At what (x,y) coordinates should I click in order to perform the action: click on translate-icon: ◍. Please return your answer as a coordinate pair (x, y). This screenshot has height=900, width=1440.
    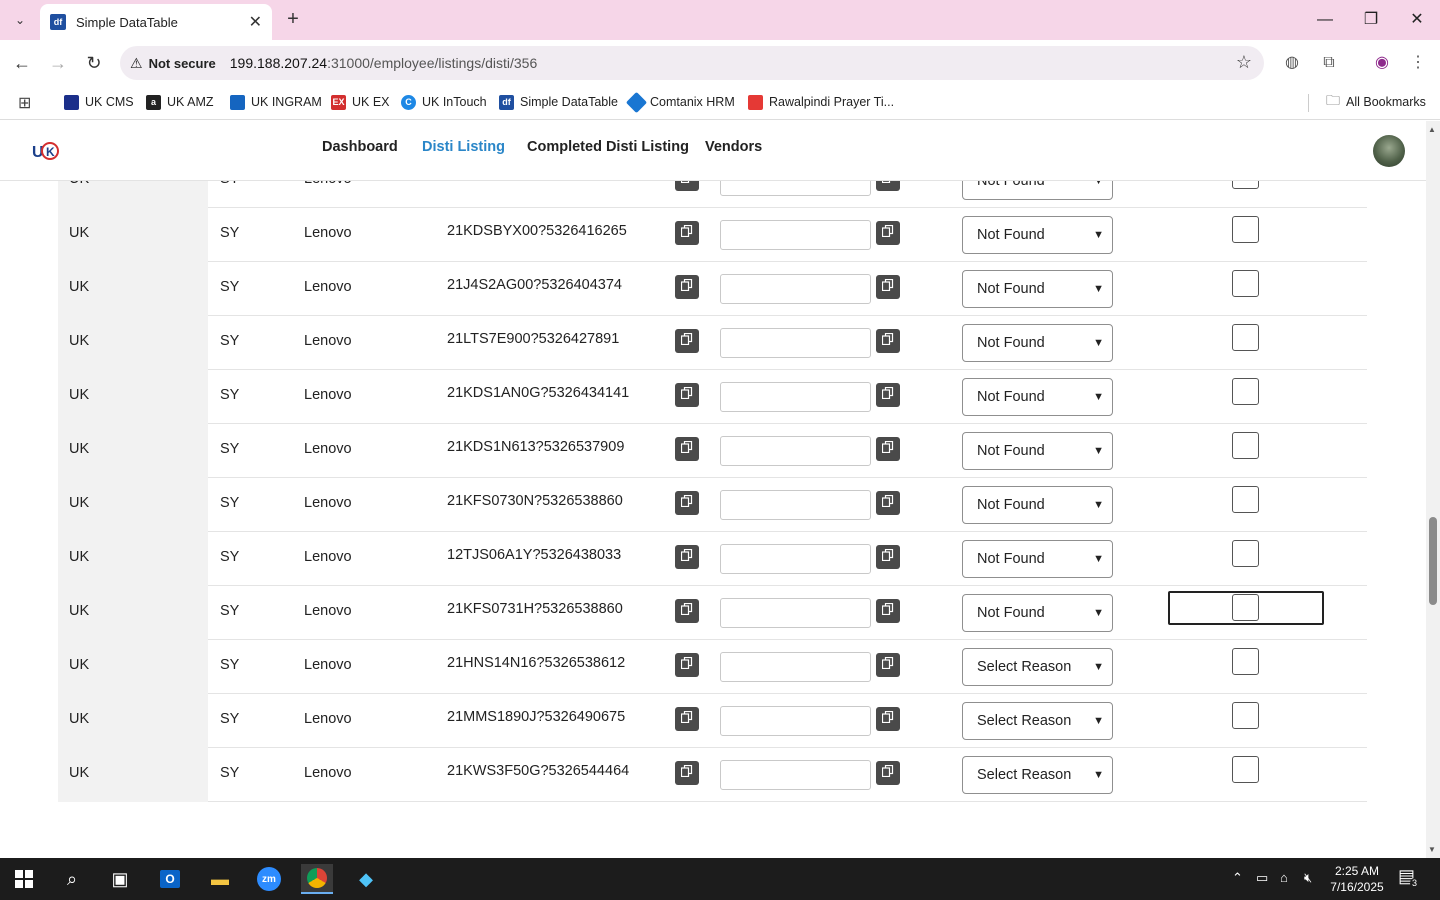
    Looking at the image, I should click on (1292, 63).